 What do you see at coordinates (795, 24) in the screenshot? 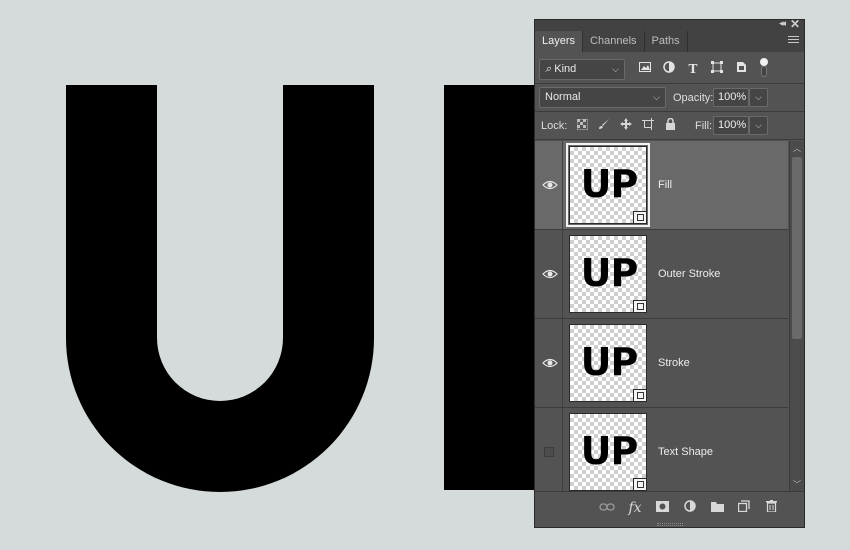
I see `close-panel-icon: ✕` at bounding box center [795, 24].